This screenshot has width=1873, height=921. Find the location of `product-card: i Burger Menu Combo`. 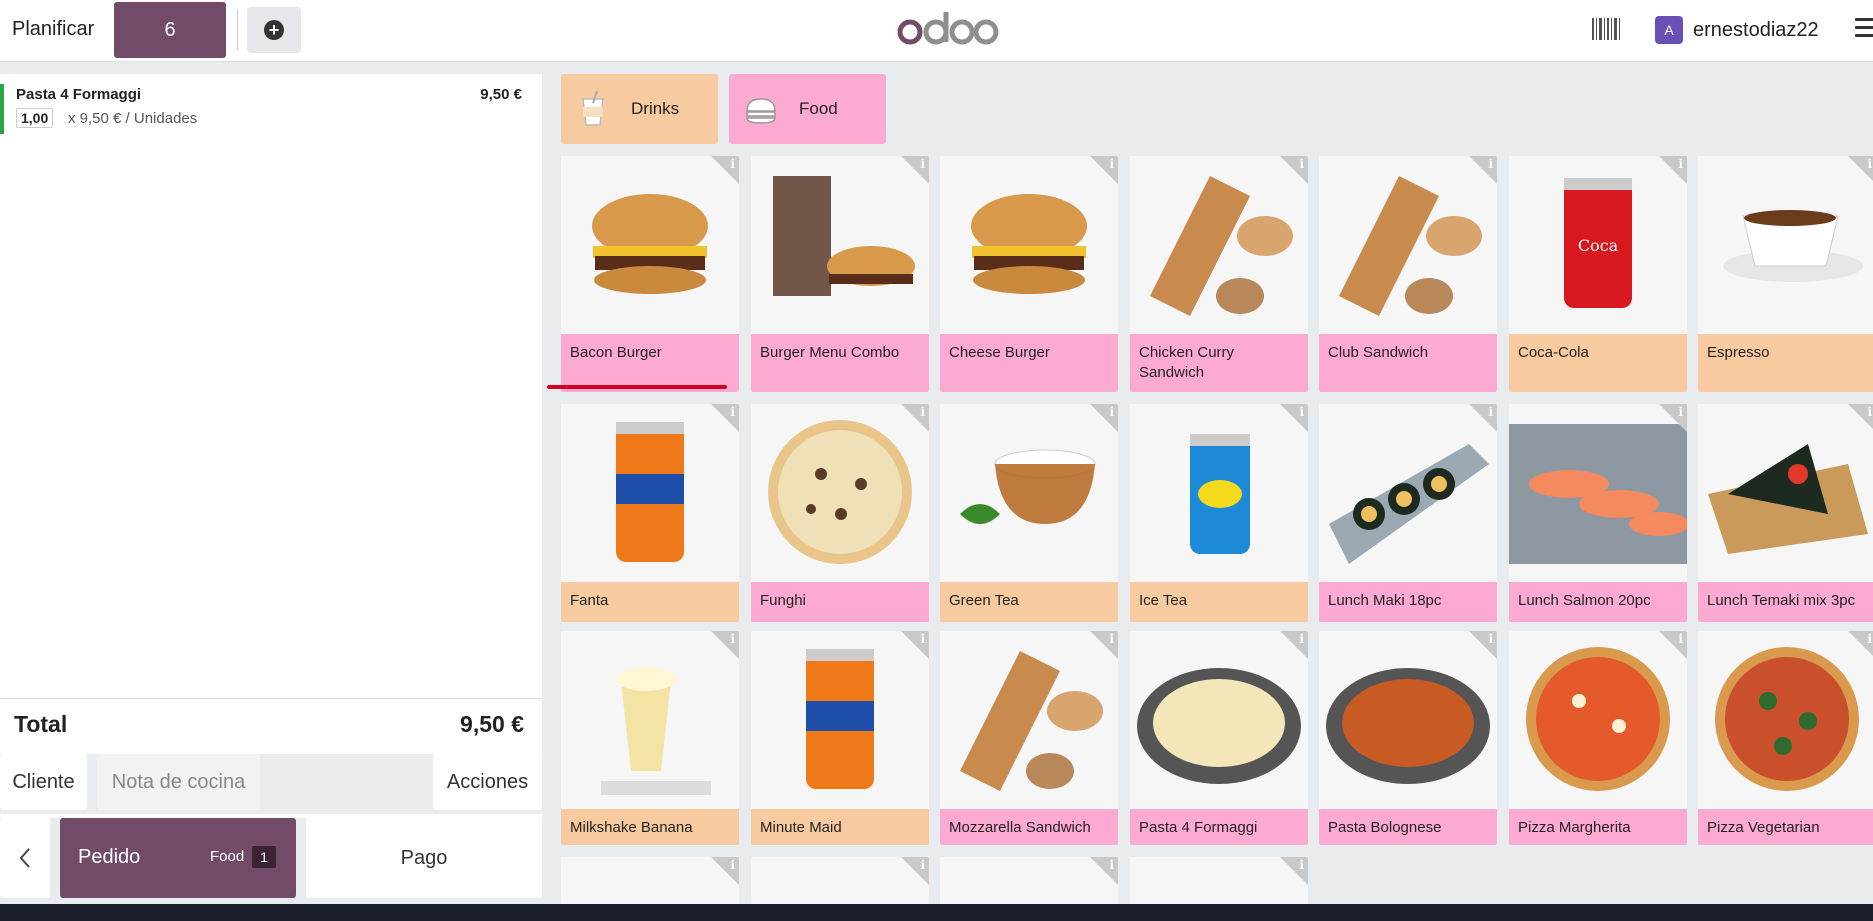

product-card: i Burger Menu Combo is located at coordinates (840, 274).